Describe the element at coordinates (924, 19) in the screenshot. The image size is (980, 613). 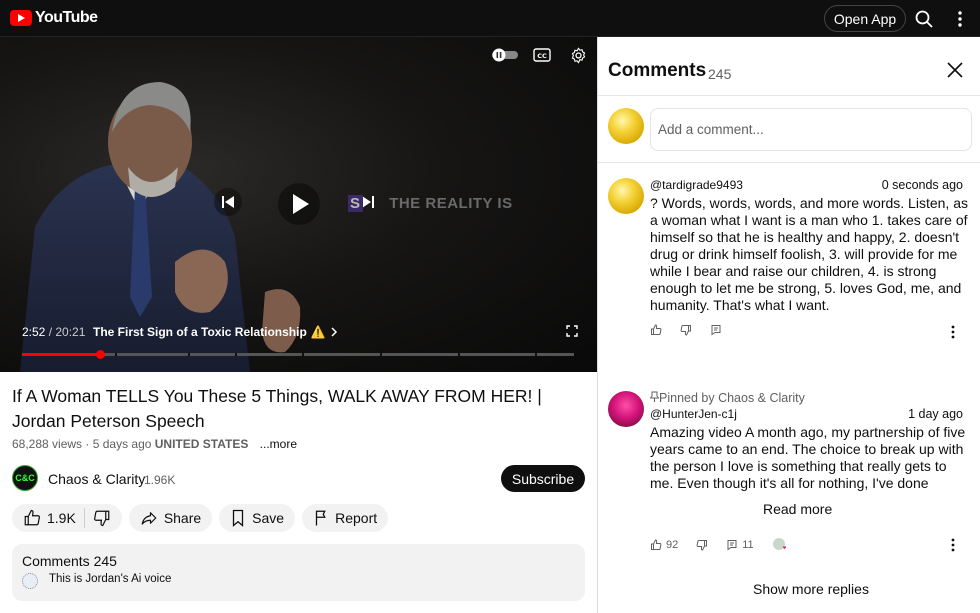
I see `search-icon` at that location.